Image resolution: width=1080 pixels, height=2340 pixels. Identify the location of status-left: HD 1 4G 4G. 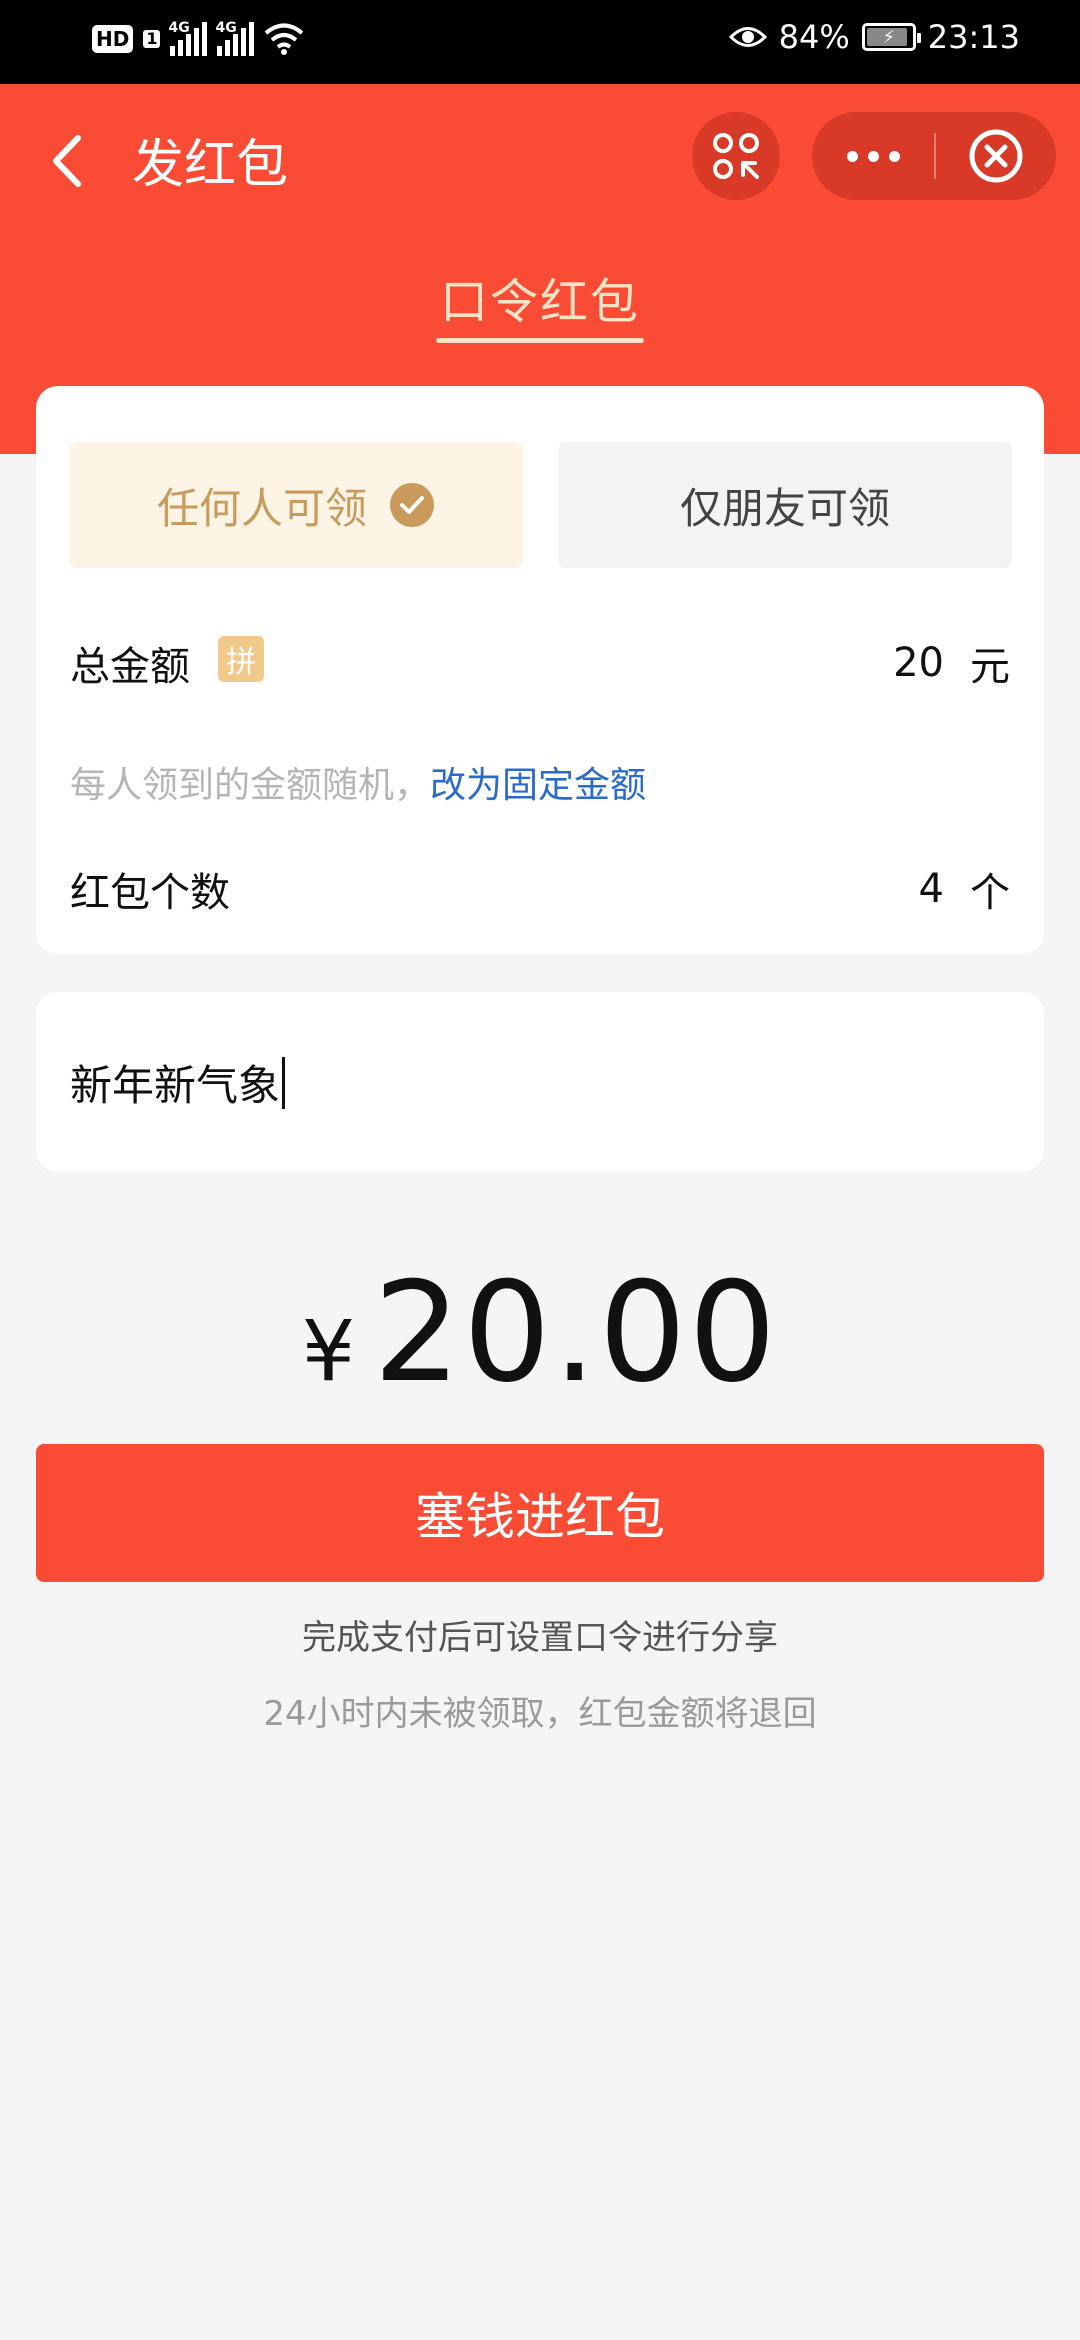
(198, 38).